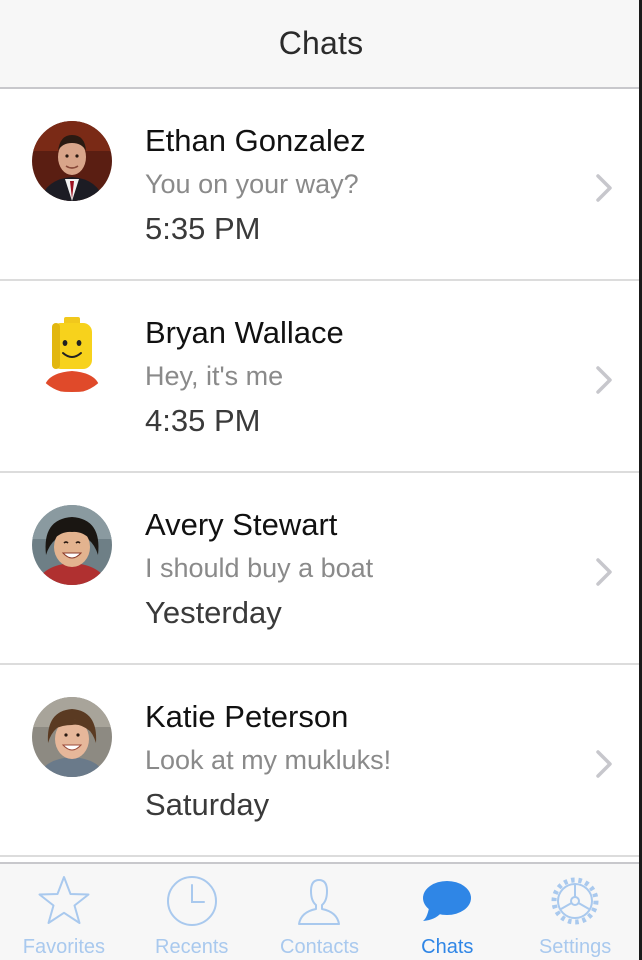 The height and width of the screenshot is (960, 642). I want to click on message-preview: Look at my mukluks!, so click(268, 760).